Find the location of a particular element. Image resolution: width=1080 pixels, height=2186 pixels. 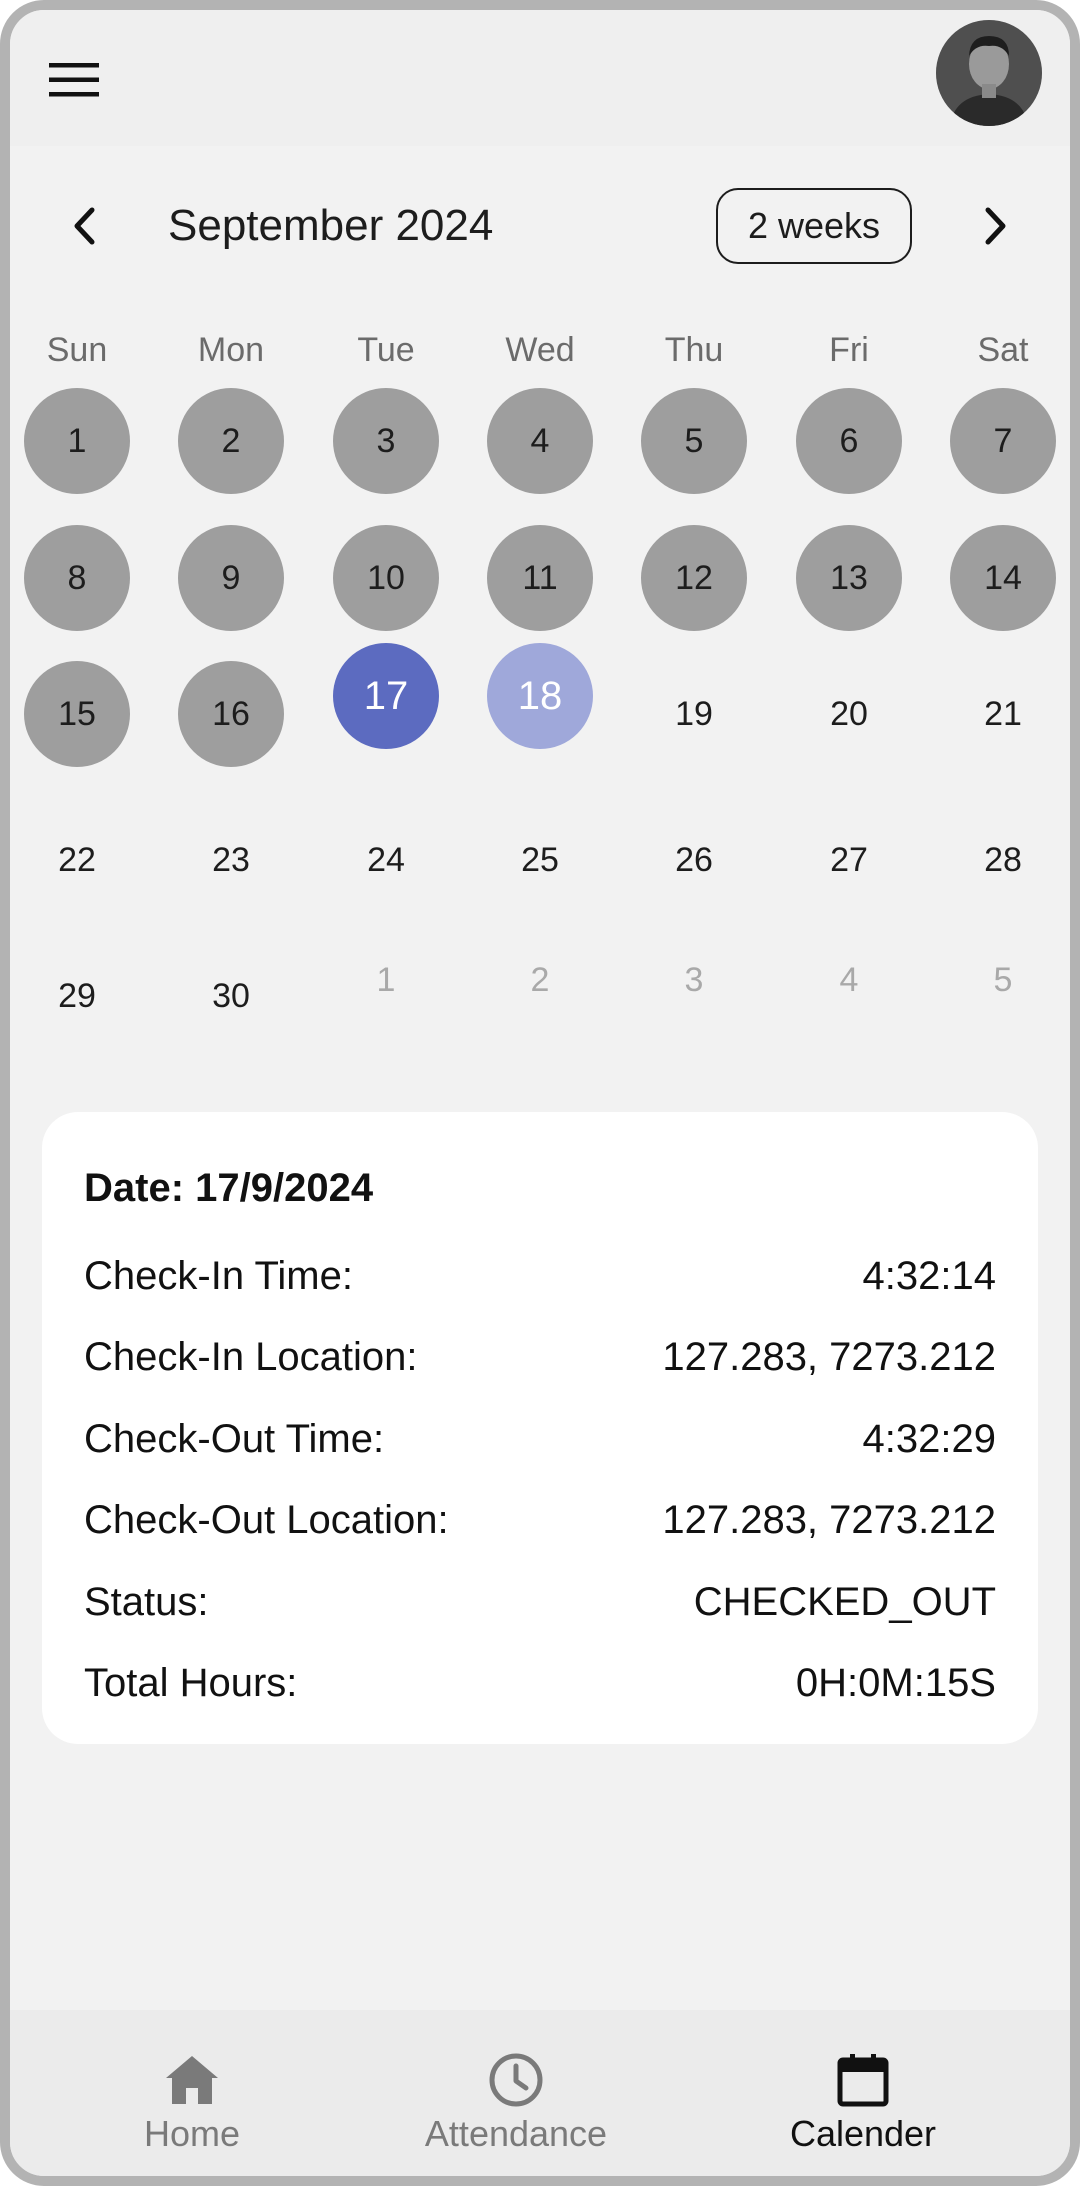

calendar-day: 8 is located at coordinates (77, 578).